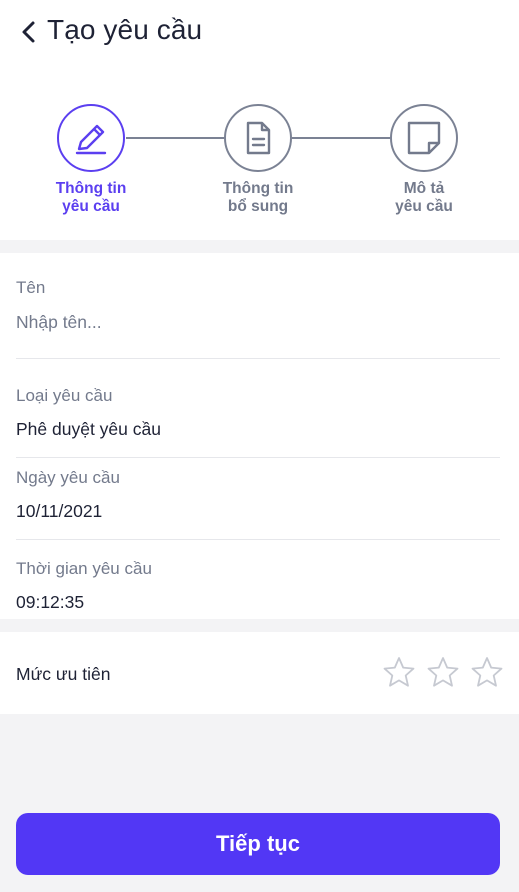  Describe the element at coordinates (59, 511) in the screenshot. I see `date-value: 10/11/2021` at that location.